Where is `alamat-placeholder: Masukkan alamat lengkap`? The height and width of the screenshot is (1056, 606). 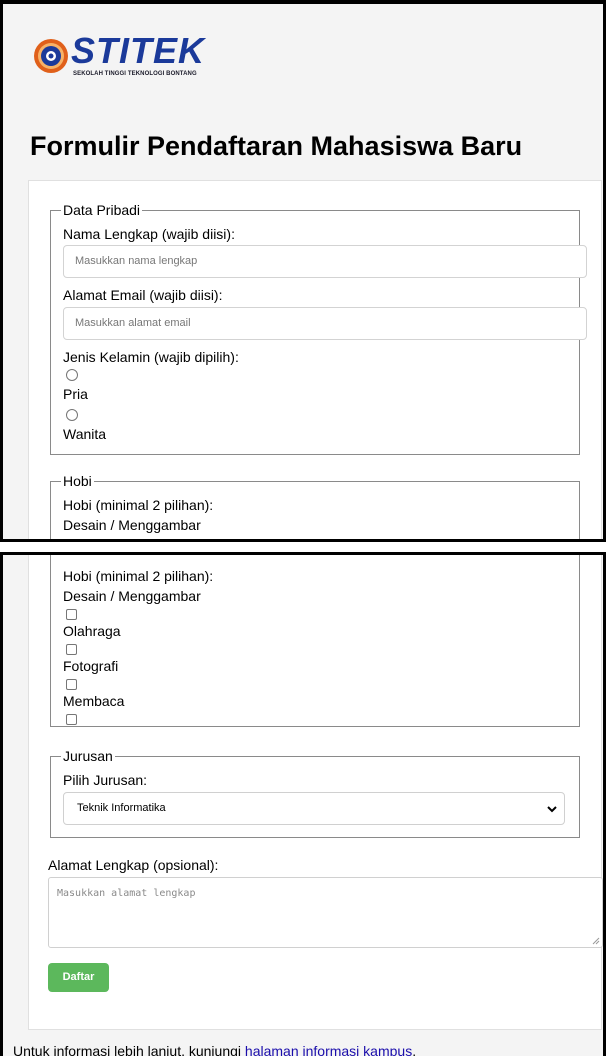
alamat-placeholder: Masukkan alamat lengkap is located at coordinates (126, 893).